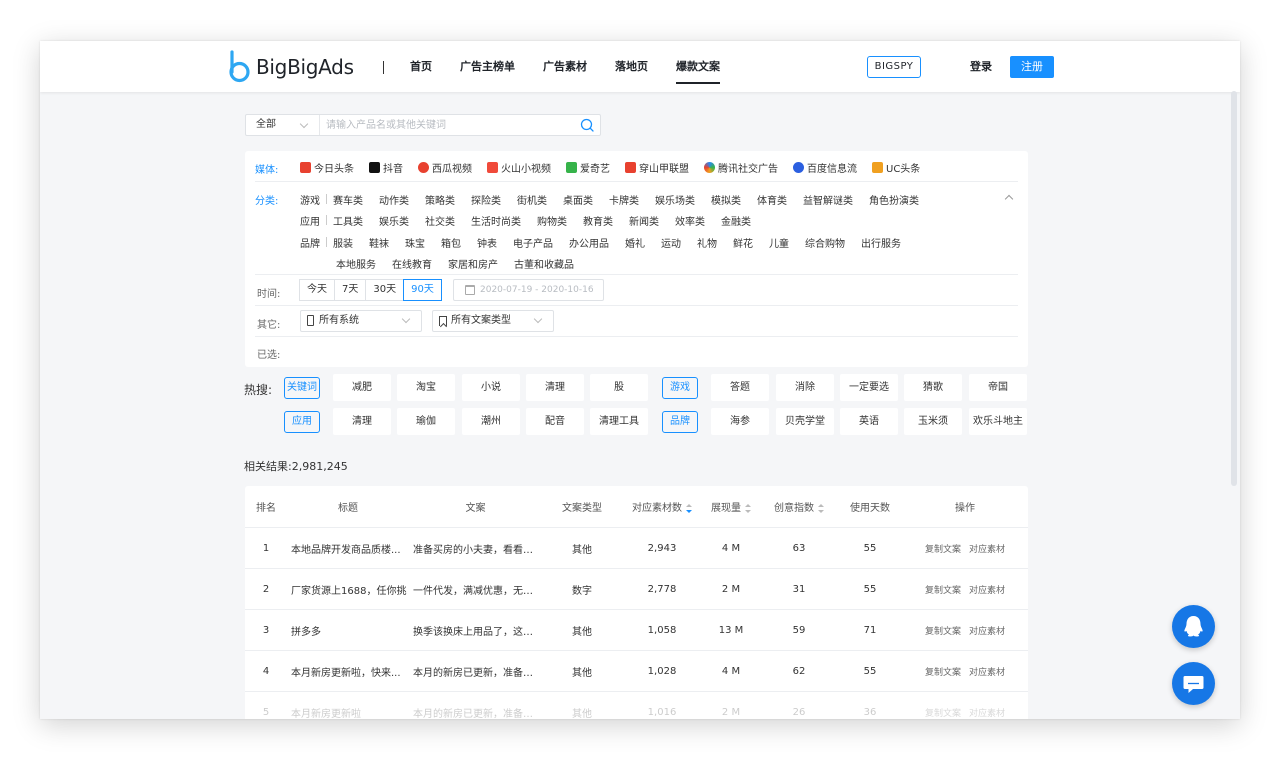 The image size is (1280, 760). Describe the element at coordinates (578, 199) in the screenshot. I see `category-item: 桌面类` at that location.